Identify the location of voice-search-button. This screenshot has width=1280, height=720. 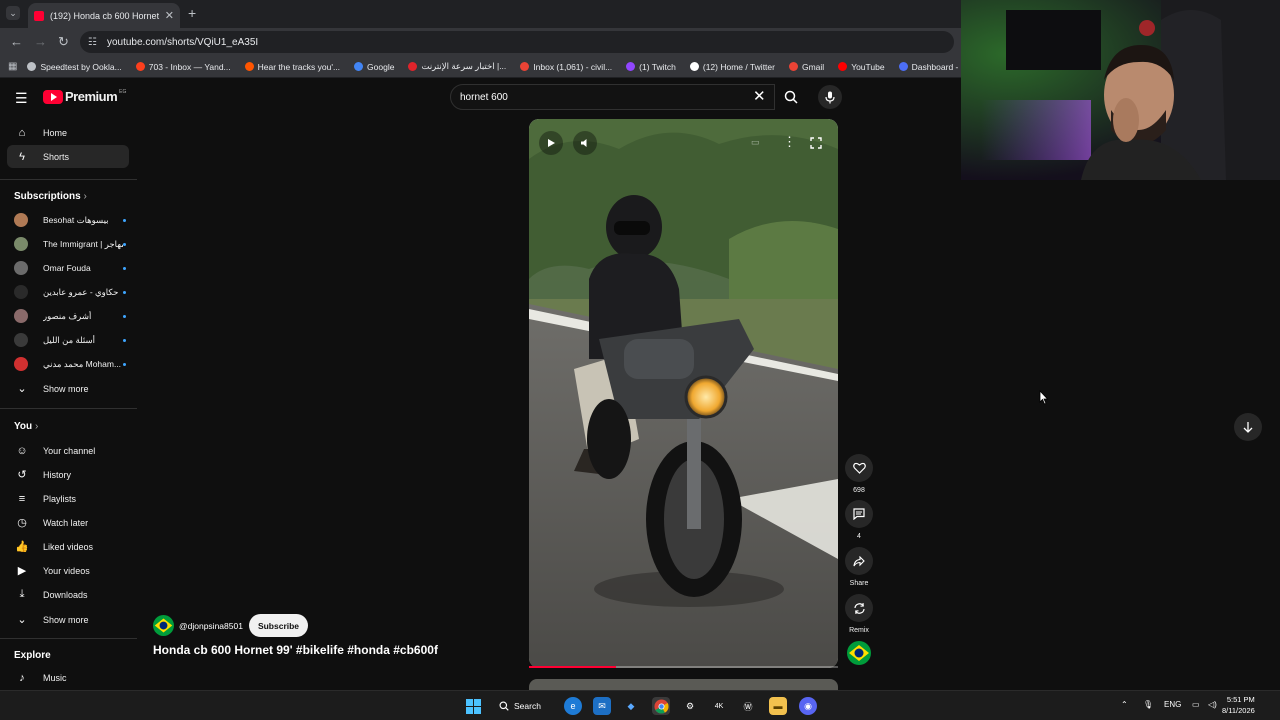
(830, 97).